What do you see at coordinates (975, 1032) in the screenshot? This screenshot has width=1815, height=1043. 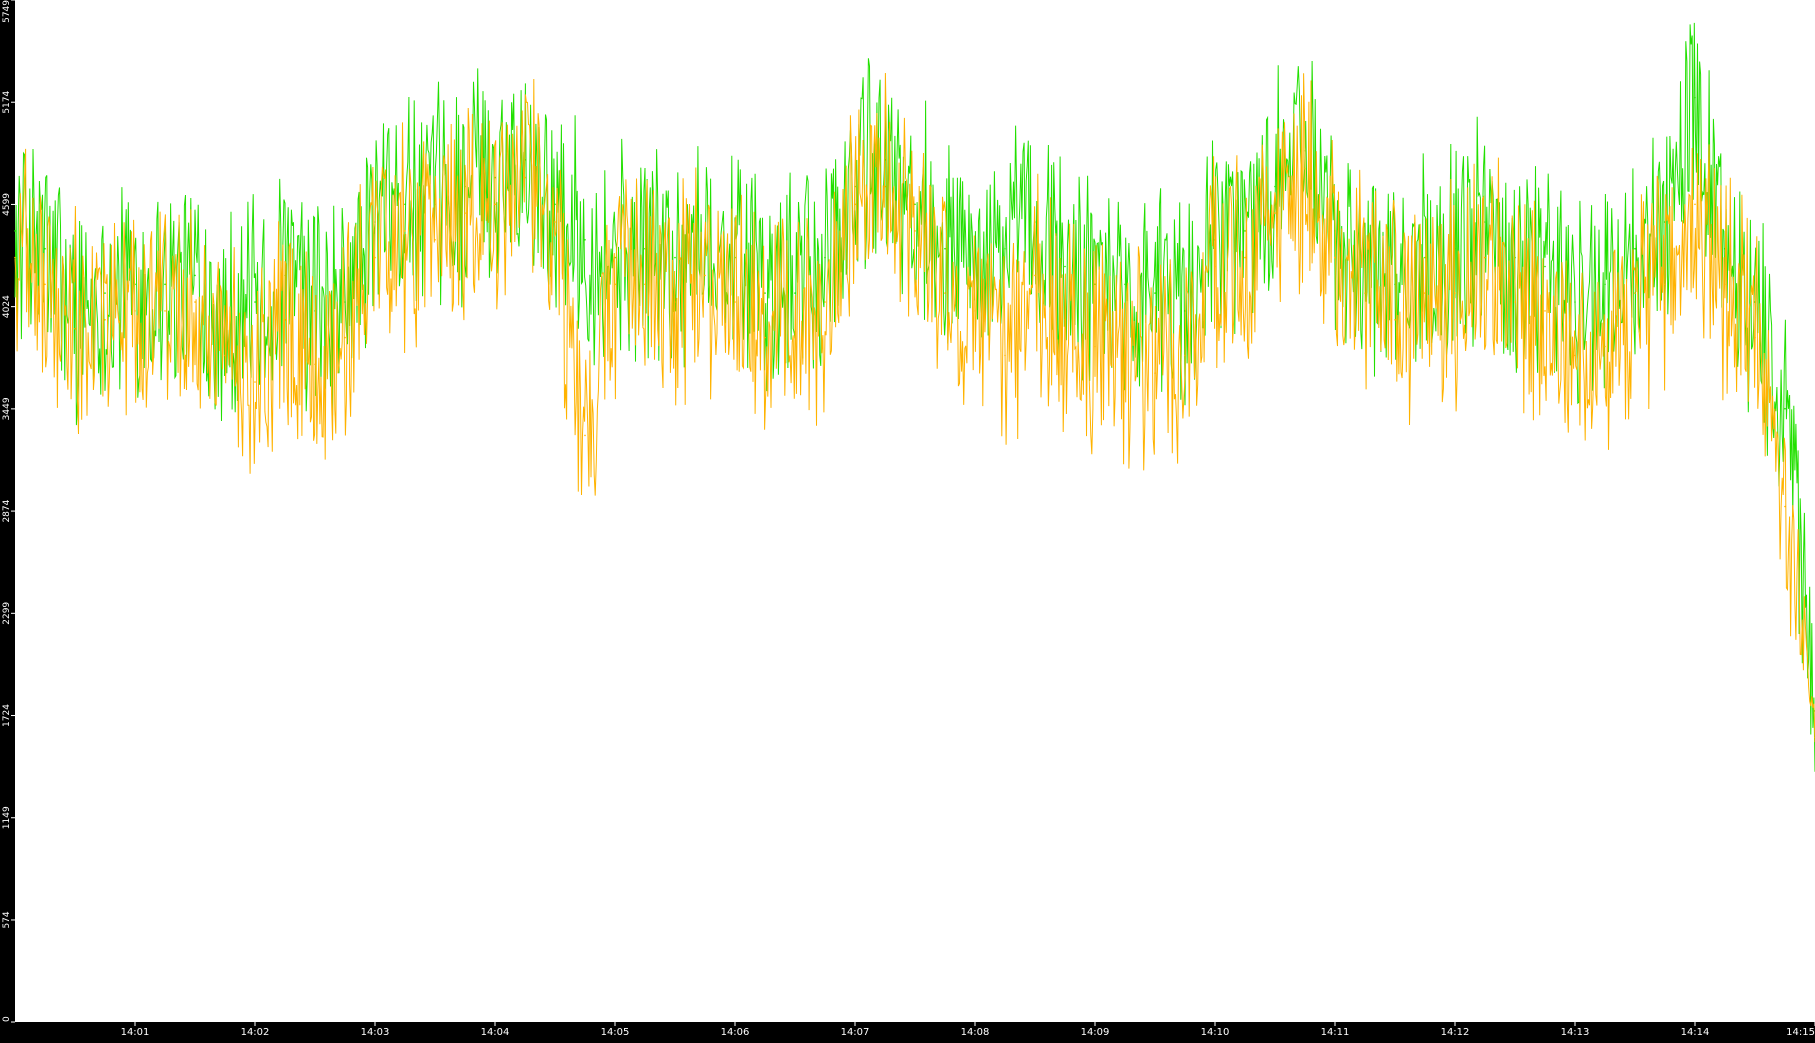 I see `x-tick-label: 14:08` at bounding box center [975, 1032].